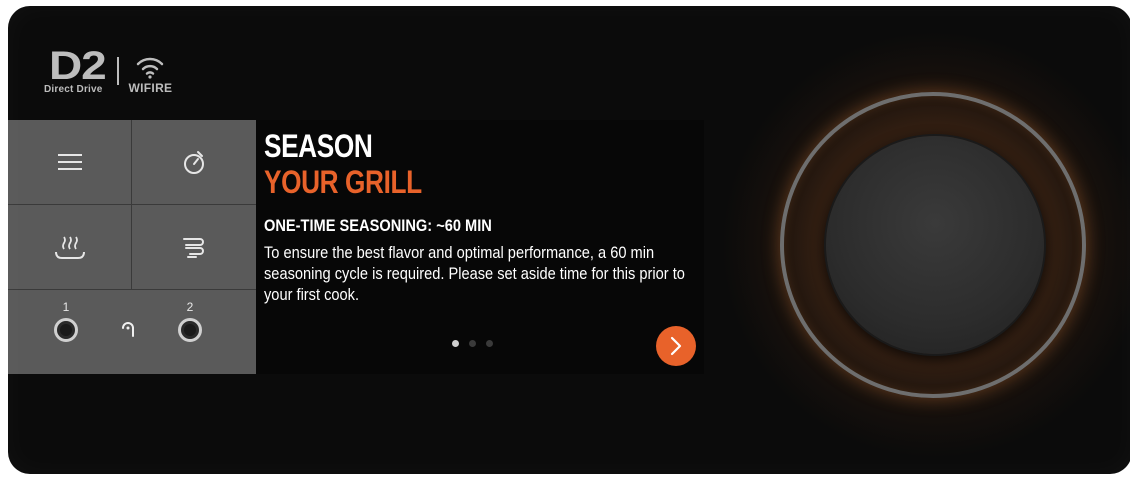 The height and width of the screenshot is (478, 1130). I want to click on wifire-text: WIFIRE, so click(150, 88).